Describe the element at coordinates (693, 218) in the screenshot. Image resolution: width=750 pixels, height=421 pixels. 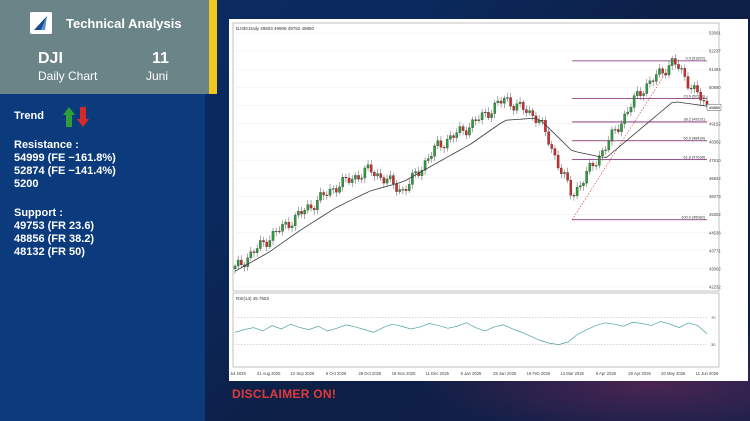
I see `fib-level-label: 100.0 (45082)` at that location.